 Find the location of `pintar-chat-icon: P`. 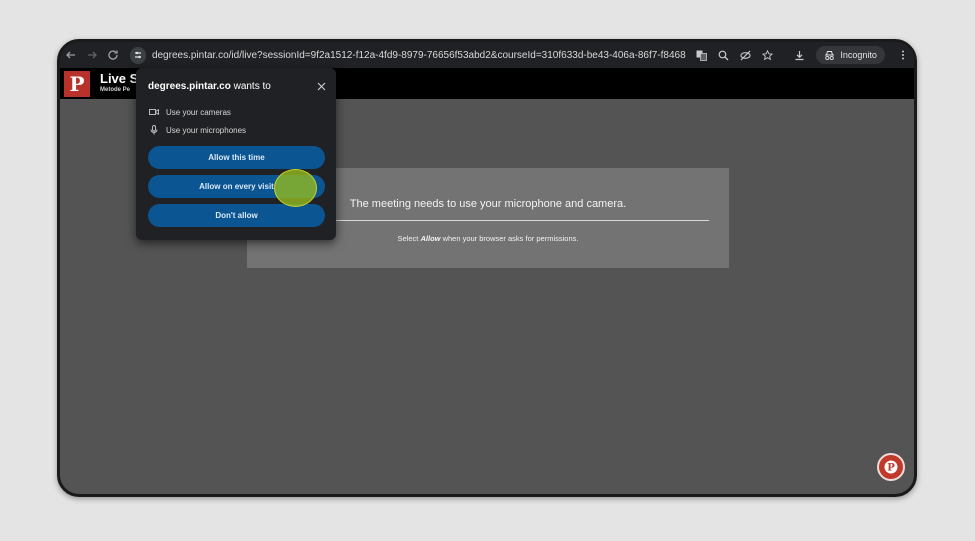

pintar-chat-icon: P is located at coordinates (891, 467).